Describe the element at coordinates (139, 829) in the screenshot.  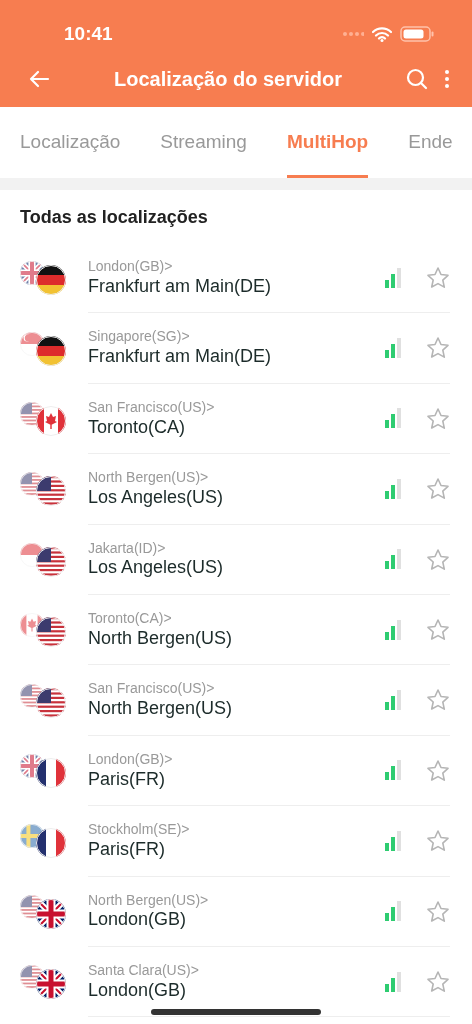
I see `entry-location: Stockholm(SE)>` at that location.